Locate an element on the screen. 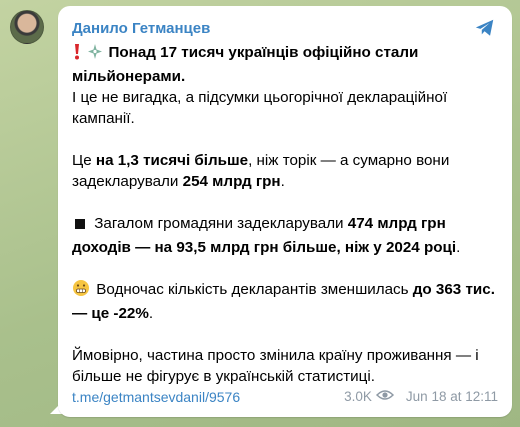 This screenshot has height=427, width=520. author-name: Данило Гетманцев is located at coordinates (141, 28).